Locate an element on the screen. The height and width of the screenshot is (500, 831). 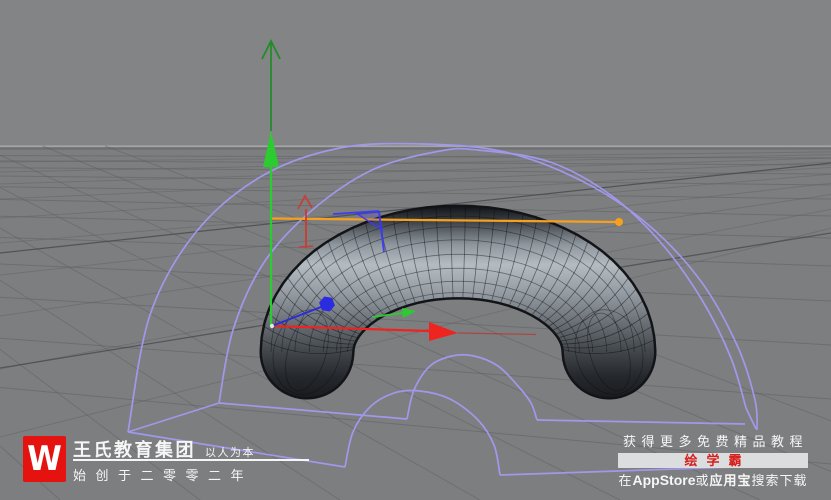
logo-letter: W is located at coordinates (44, 459).